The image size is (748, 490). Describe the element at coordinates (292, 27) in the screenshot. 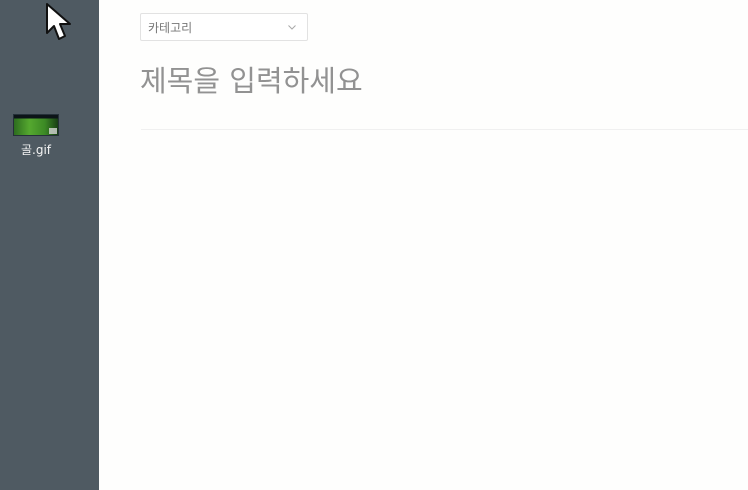

I see `chevron-down-icon` at that location.